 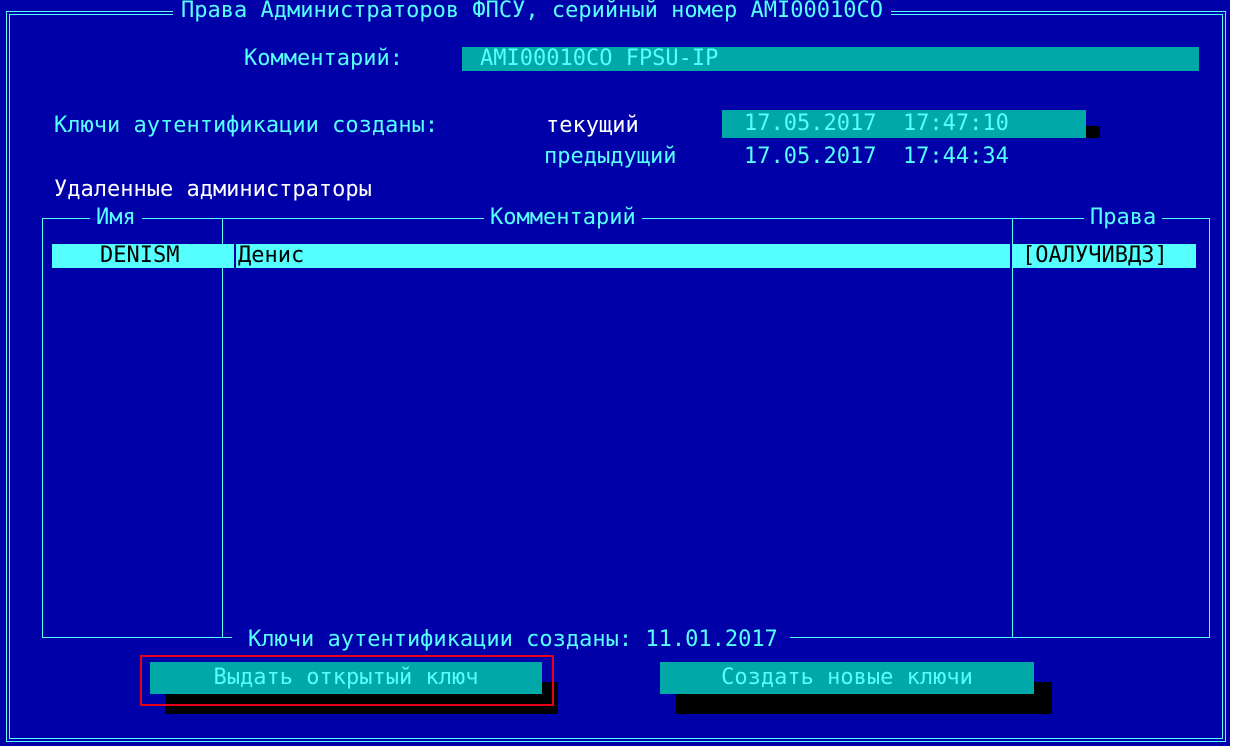 What do you see at coordinates (246, 125) in the screenshot?
I see `auth-keys-label: Ключи аутентификации созданы:` at bounding box center [246, 125].